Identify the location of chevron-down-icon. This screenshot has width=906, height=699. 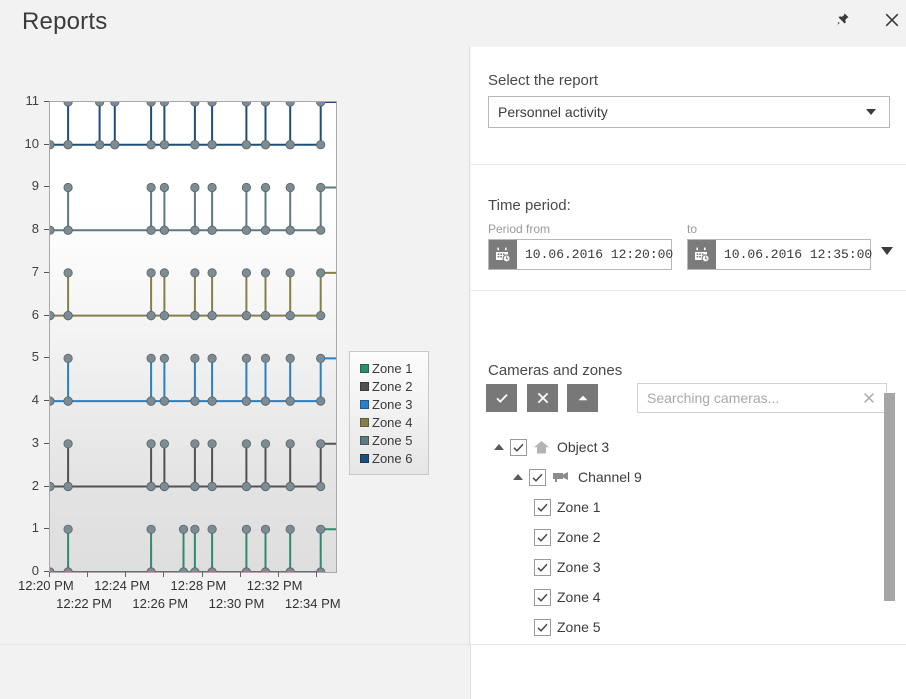
(887, 251).